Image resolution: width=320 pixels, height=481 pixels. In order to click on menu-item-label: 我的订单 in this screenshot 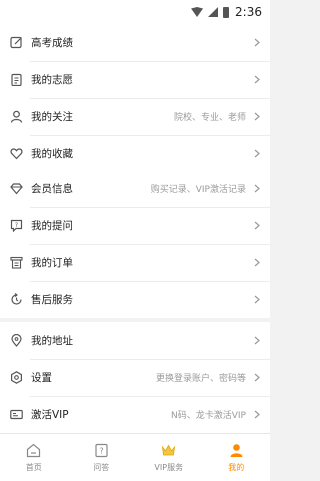, I will do `click(52, 263)`.